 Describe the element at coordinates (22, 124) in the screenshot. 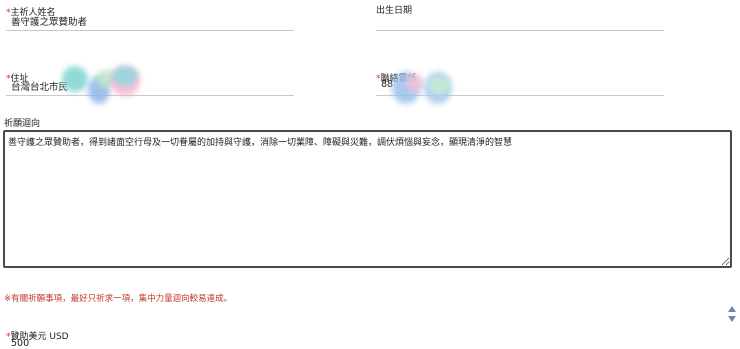

I see `prayer-label: 祈願迴向` at that location.